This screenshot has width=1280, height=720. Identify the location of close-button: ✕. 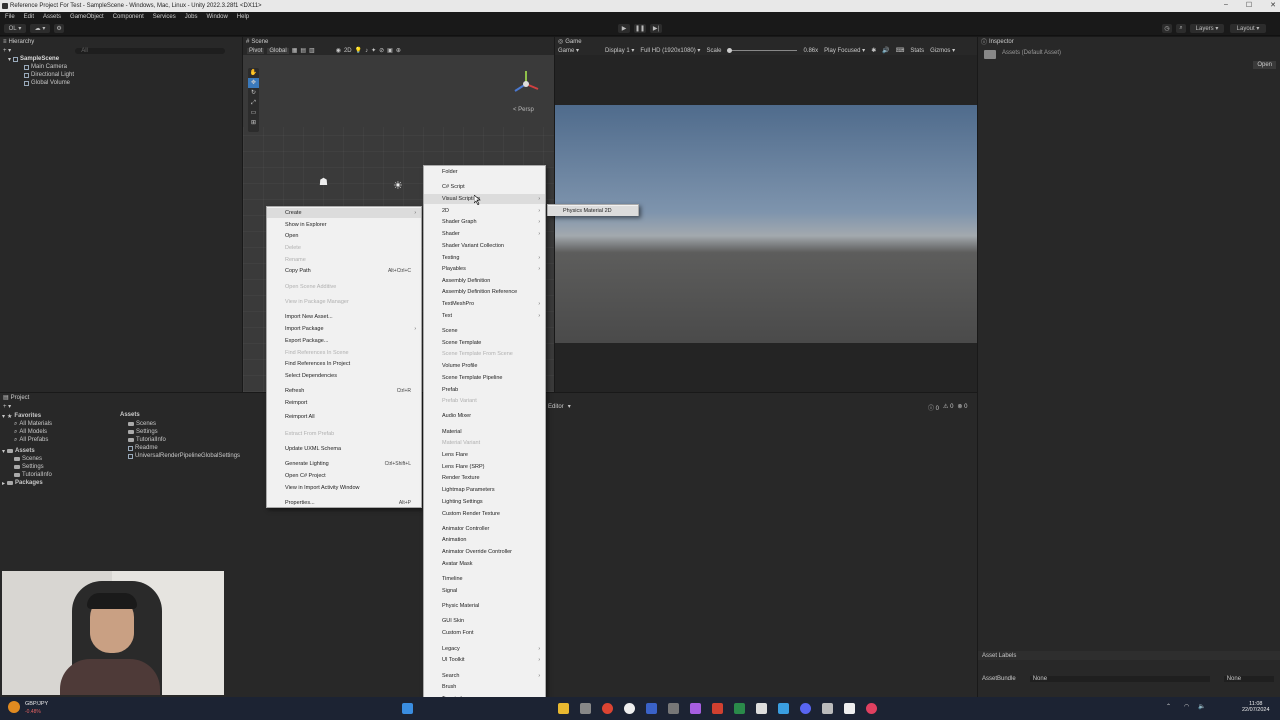
(1273, 5).